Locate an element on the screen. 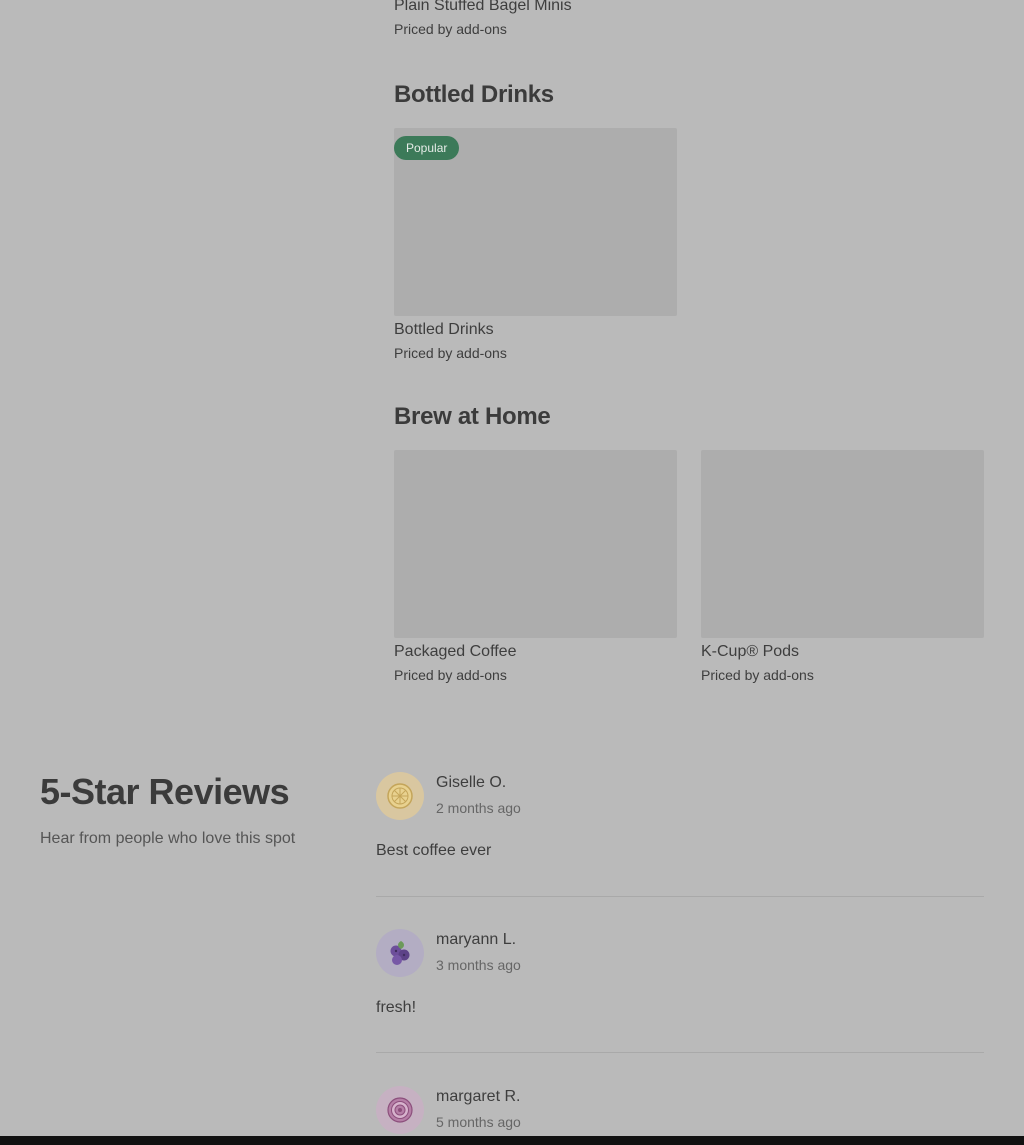 Image resolution: width=1024 pixels, height=1145 pixels. menu-item-card: K-Cup® Pods Priced by add-ons is located at coordinates (842, 568).